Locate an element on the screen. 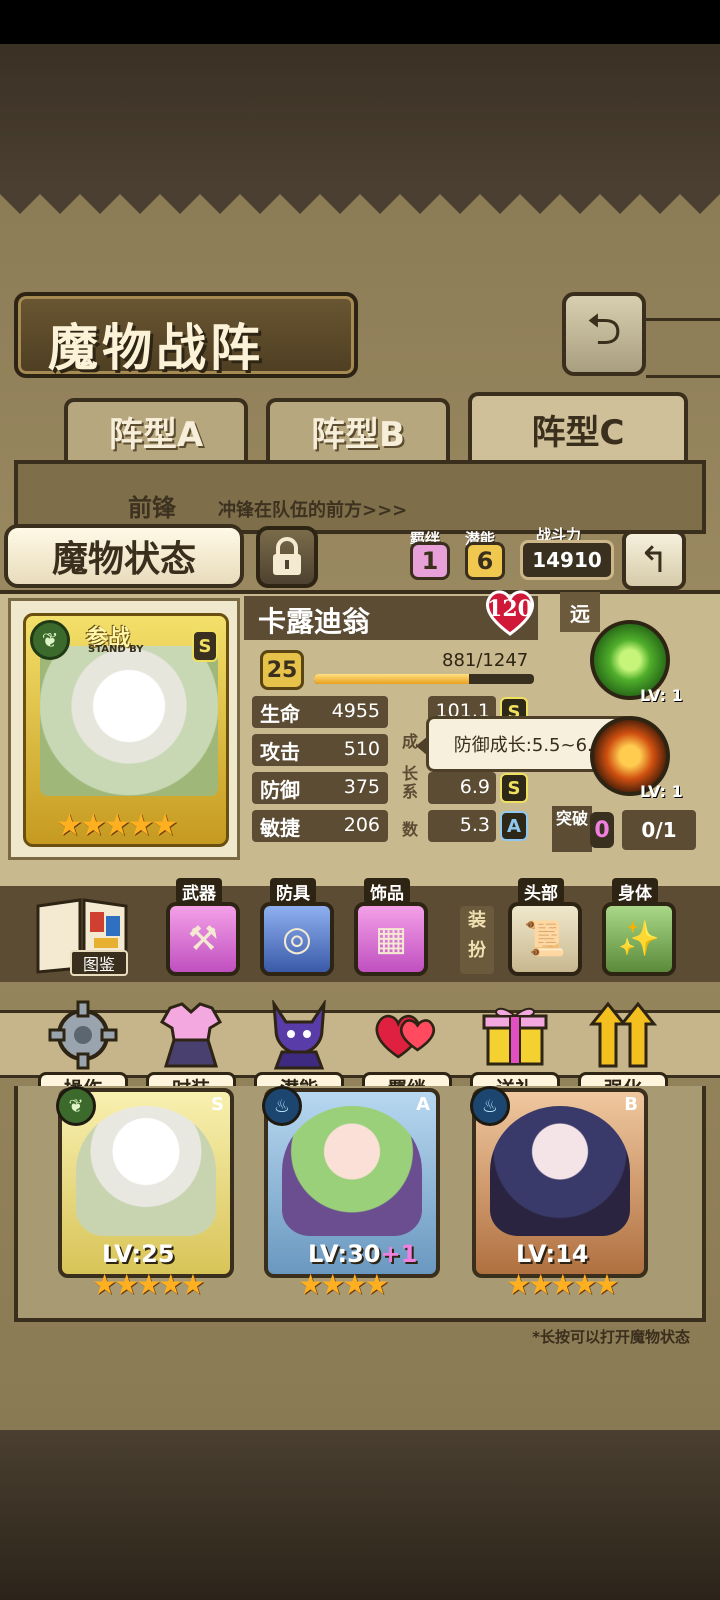  back-button-rail is located at coordinates (683, 348).